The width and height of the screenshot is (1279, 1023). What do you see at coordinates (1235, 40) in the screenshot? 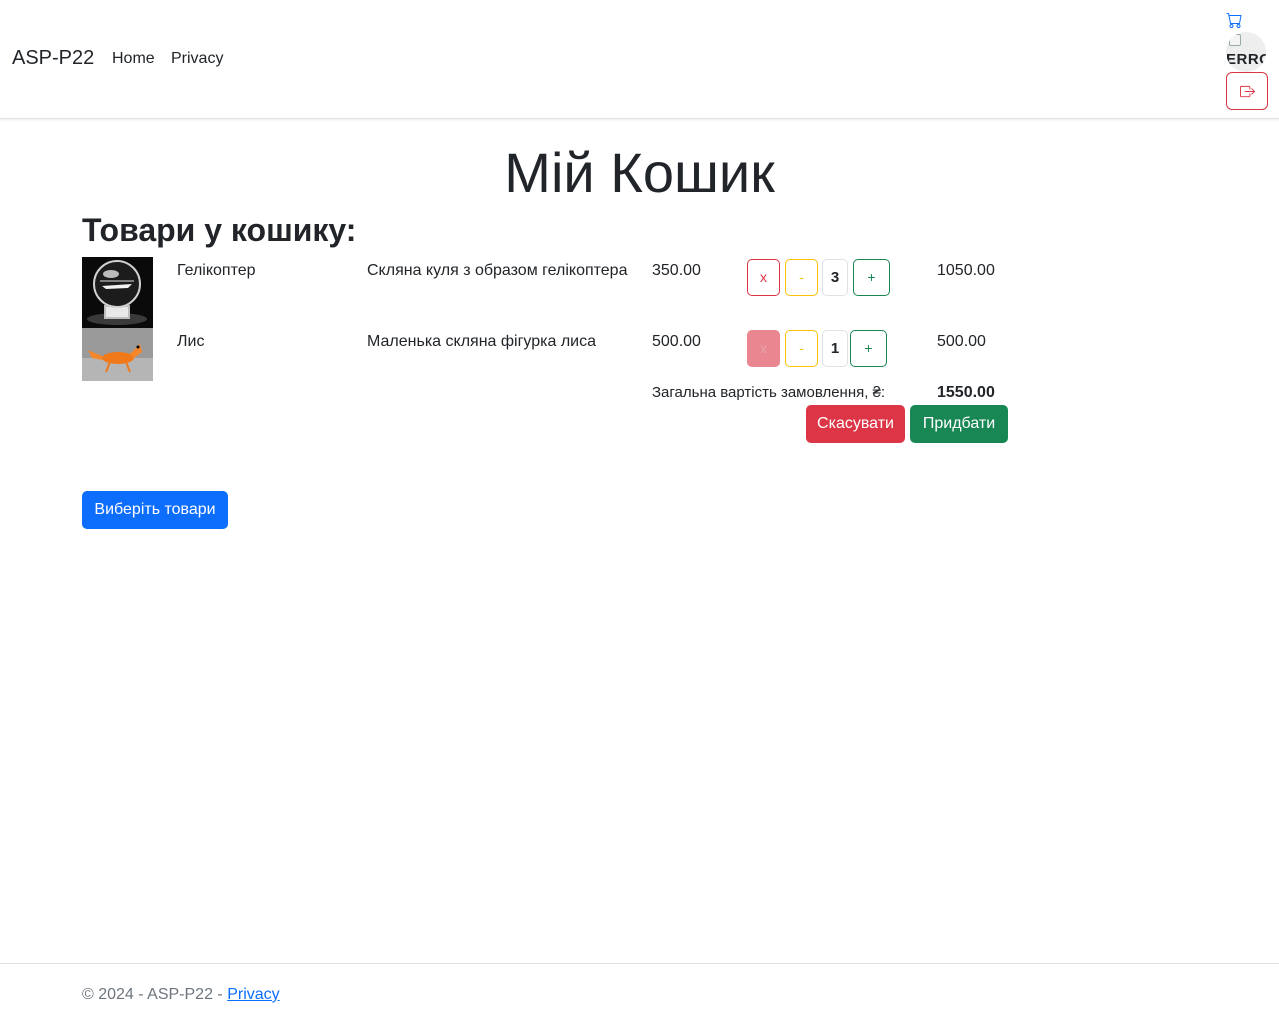
I see `broken-image-icon` at bounding box center [1235, 40].